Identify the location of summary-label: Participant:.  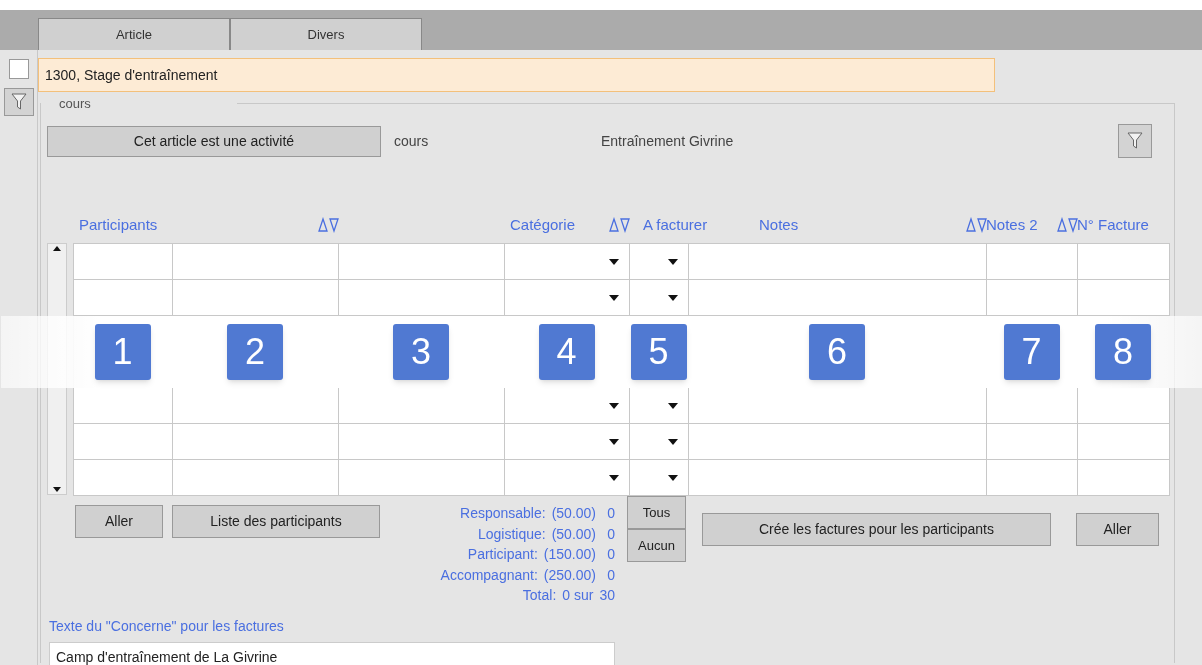
(502, 554).